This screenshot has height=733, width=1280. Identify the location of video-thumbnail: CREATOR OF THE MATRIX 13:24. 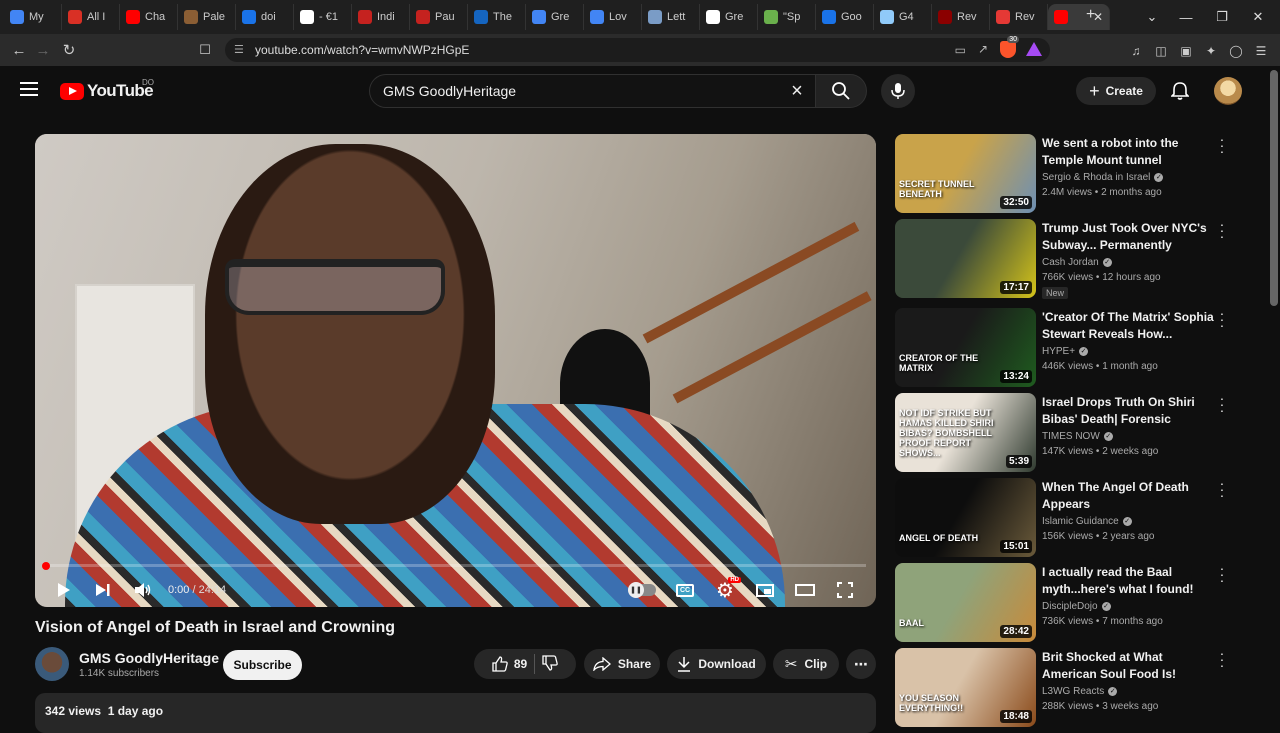
(965, 347).